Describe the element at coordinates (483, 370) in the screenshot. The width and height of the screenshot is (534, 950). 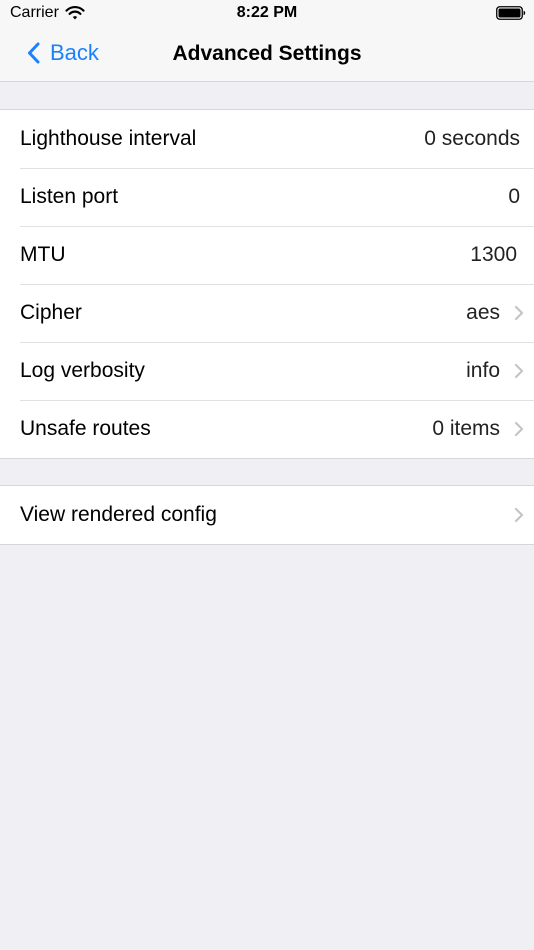
I see `log-verbosity-value: info` at that location.